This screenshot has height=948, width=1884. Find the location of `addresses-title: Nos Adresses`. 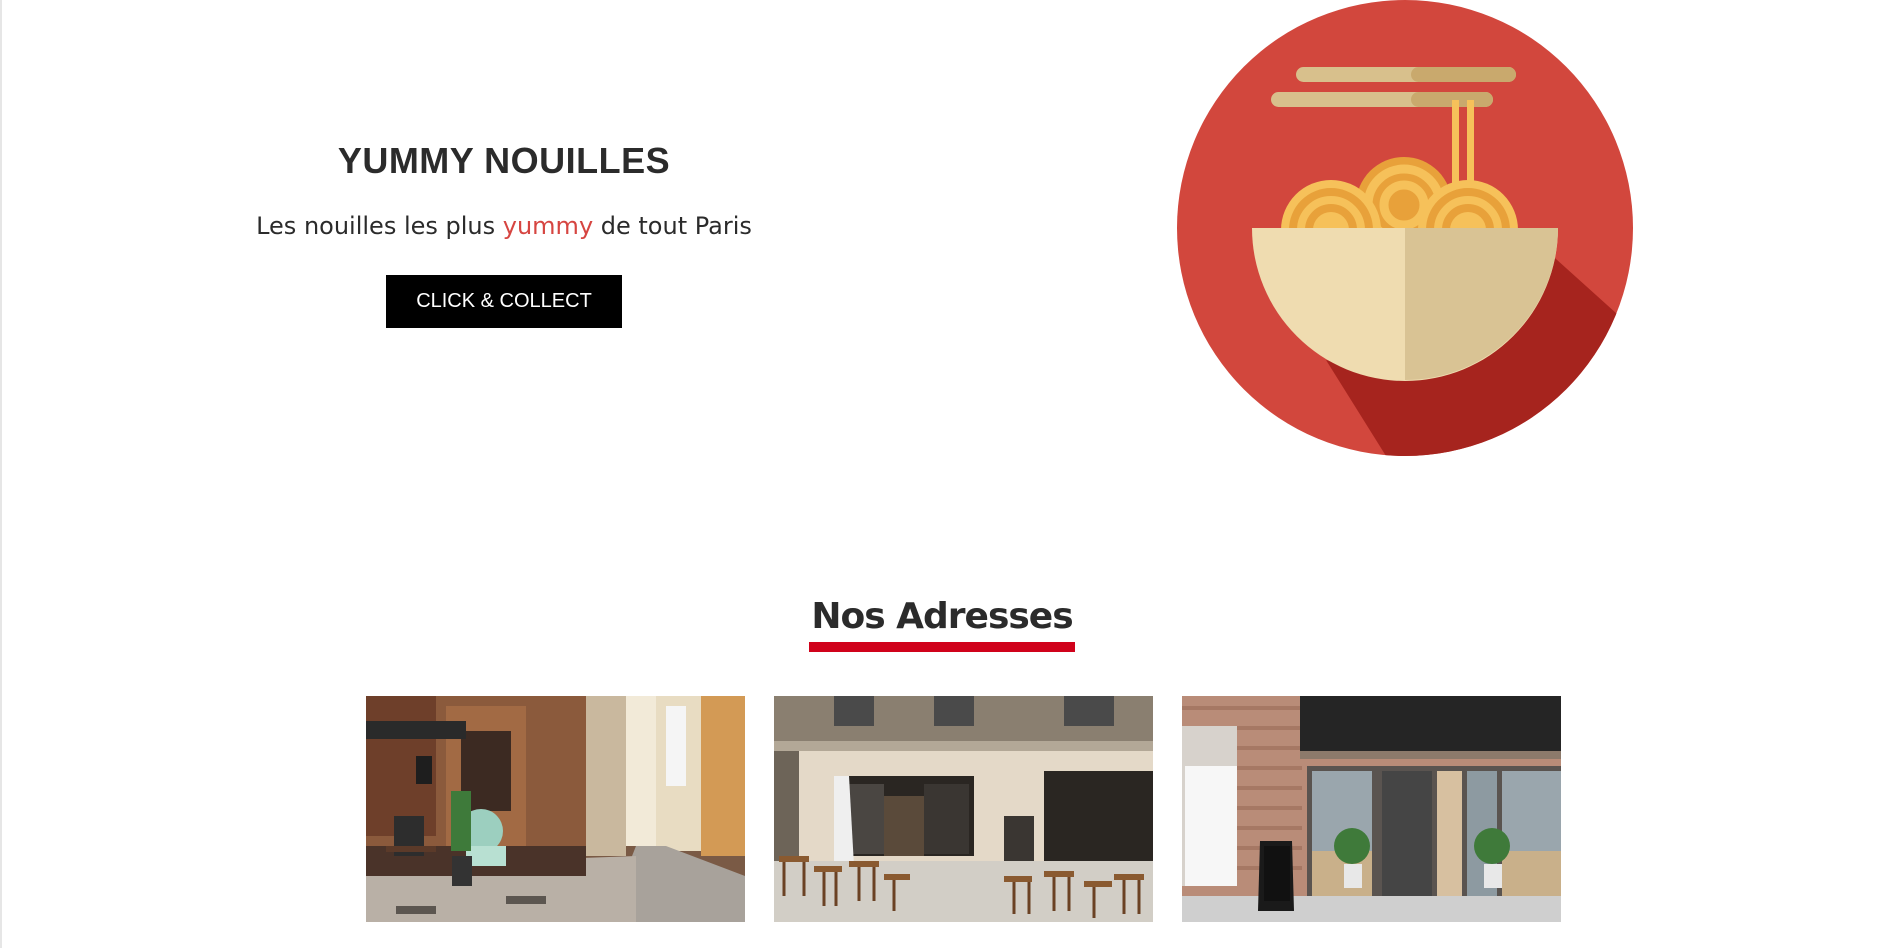

addresses-title: Nos Adresses is located at coordinates (942, 623).